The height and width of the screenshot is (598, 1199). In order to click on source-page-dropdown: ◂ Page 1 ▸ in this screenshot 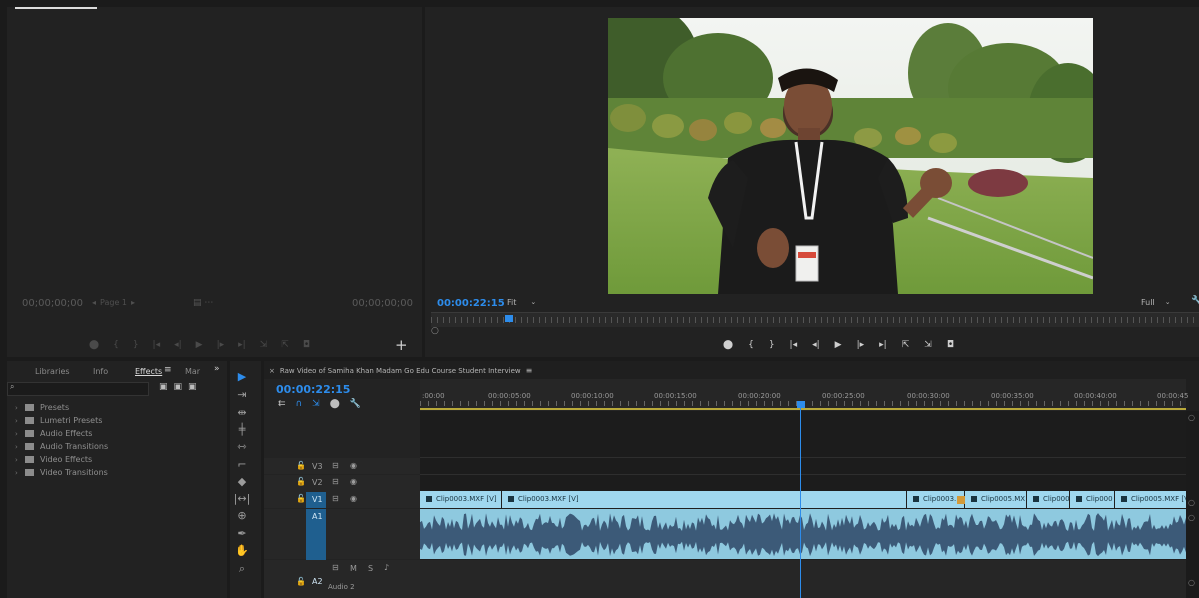, I will do `click(113, 302)`.